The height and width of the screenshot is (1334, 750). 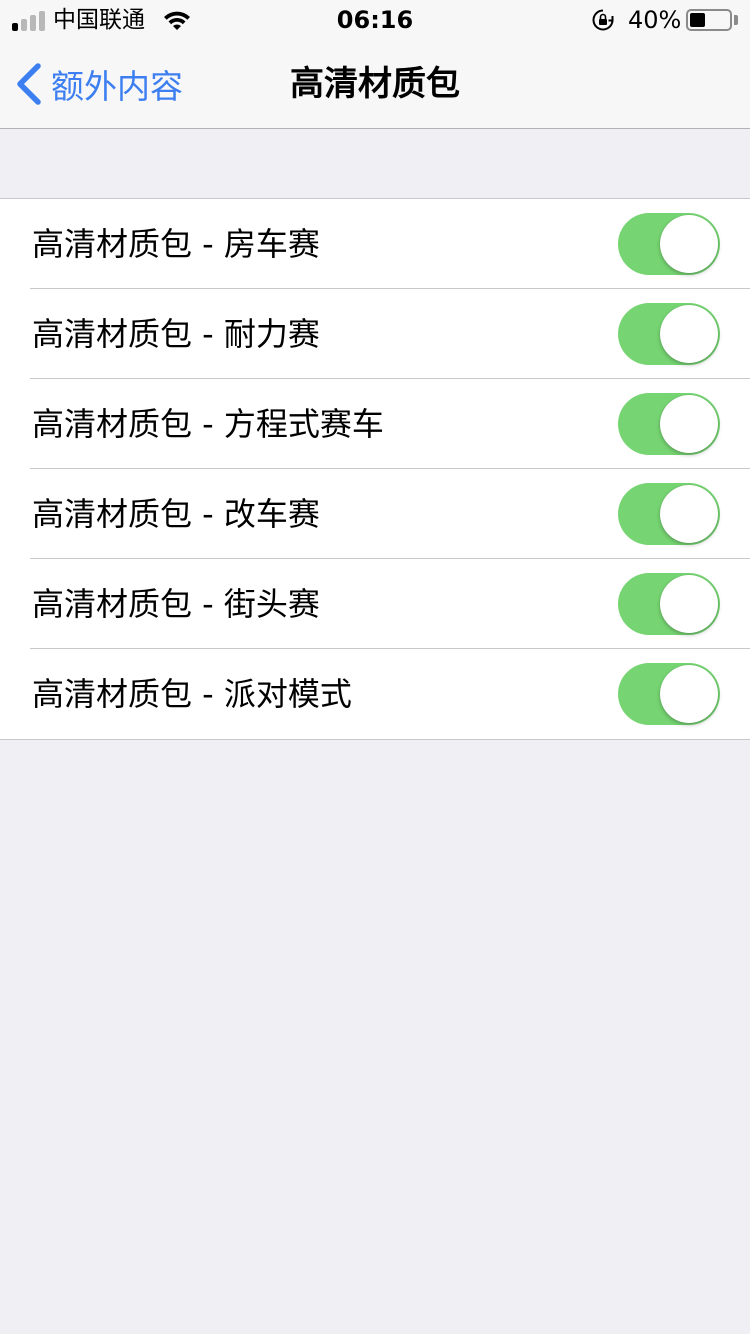 What do you see at coordinates (176, 244) in the screenshot?
I see `list-item-label: 高清材质包 - 房车赛` at bounding box center [176, 244].